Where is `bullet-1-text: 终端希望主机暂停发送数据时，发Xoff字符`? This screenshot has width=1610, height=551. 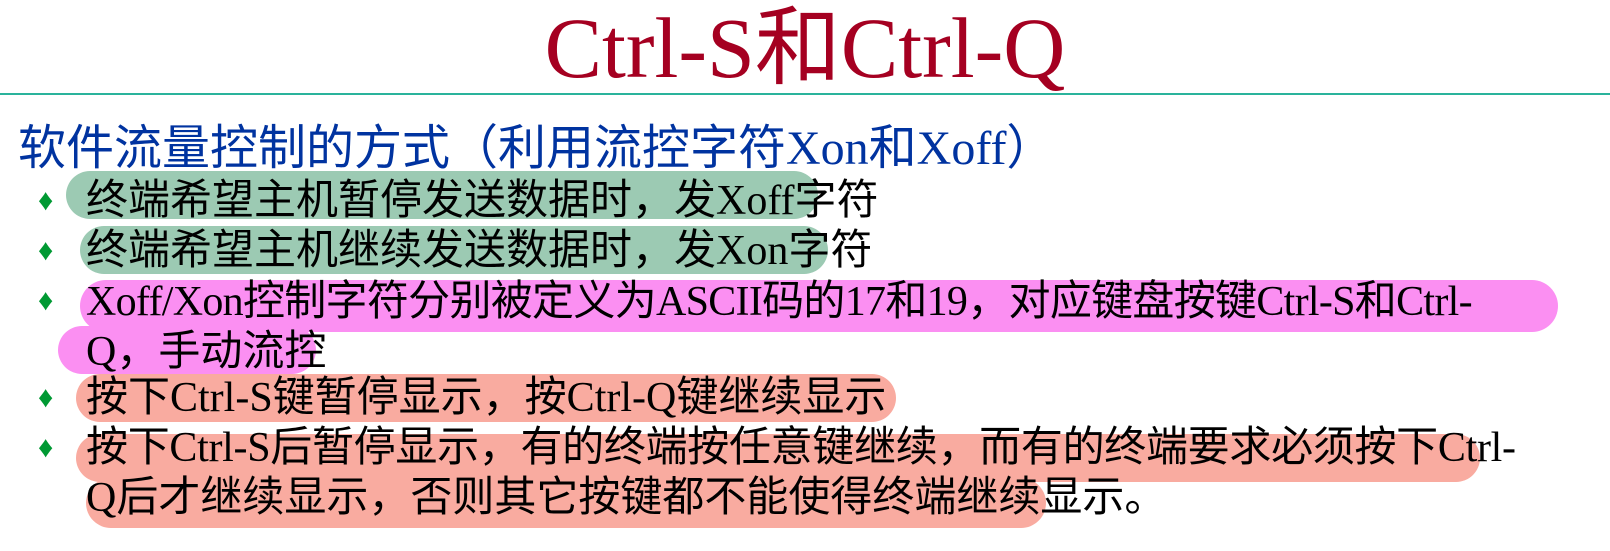 bullet-1-text: 终端希望主机暂停发送数据时，发Xoff字符 is located at coordinates (482, 201).